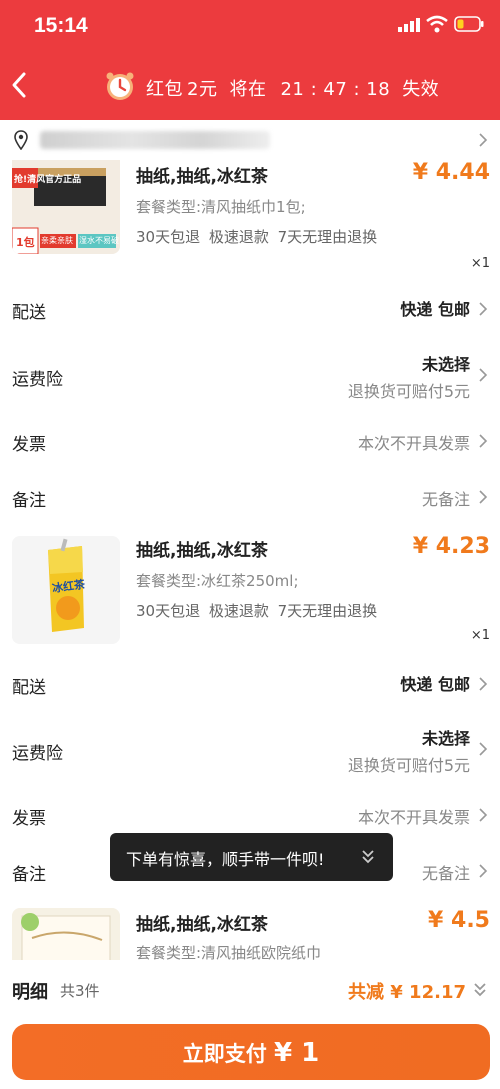  I want to click on detail-label: 明细, so click(30, 992).